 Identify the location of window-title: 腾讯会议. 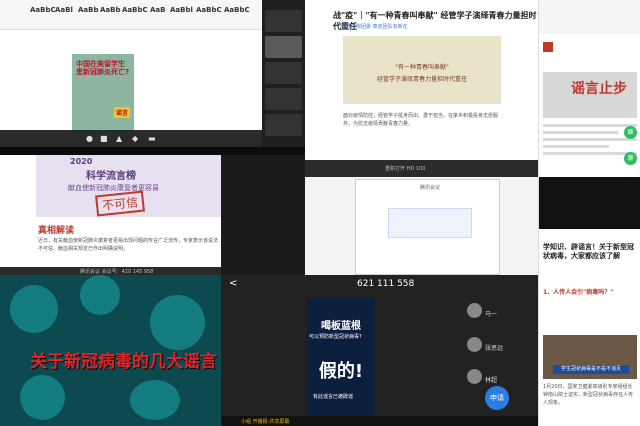
(430, 188).